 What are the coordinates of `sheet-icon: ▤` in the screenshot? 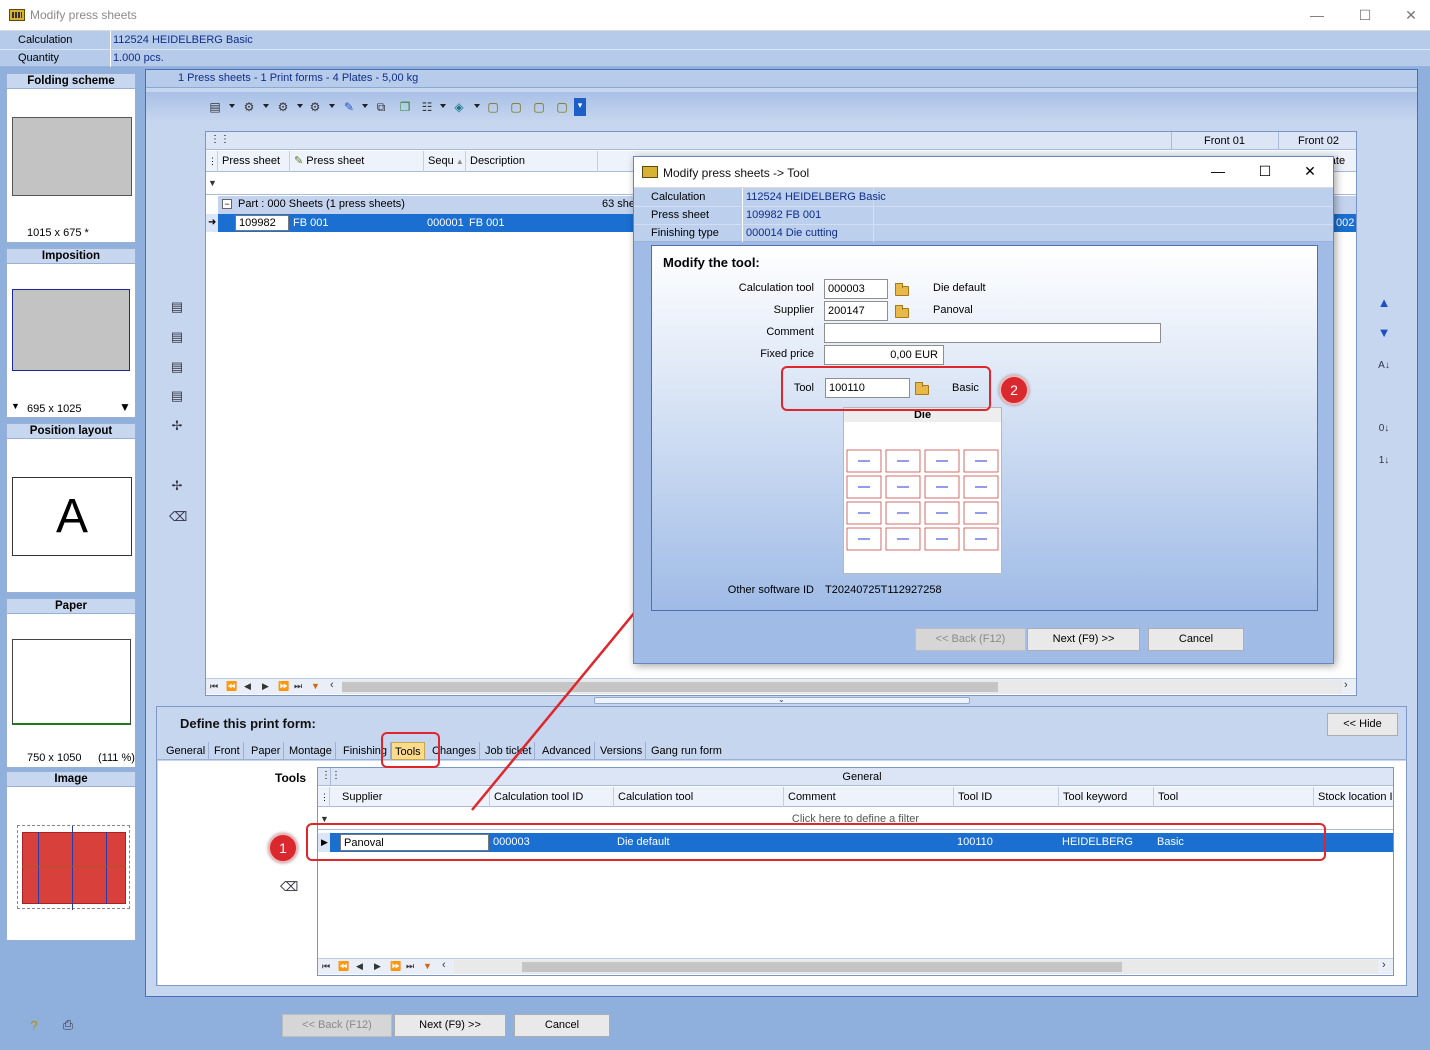 It's located at (215, 107).